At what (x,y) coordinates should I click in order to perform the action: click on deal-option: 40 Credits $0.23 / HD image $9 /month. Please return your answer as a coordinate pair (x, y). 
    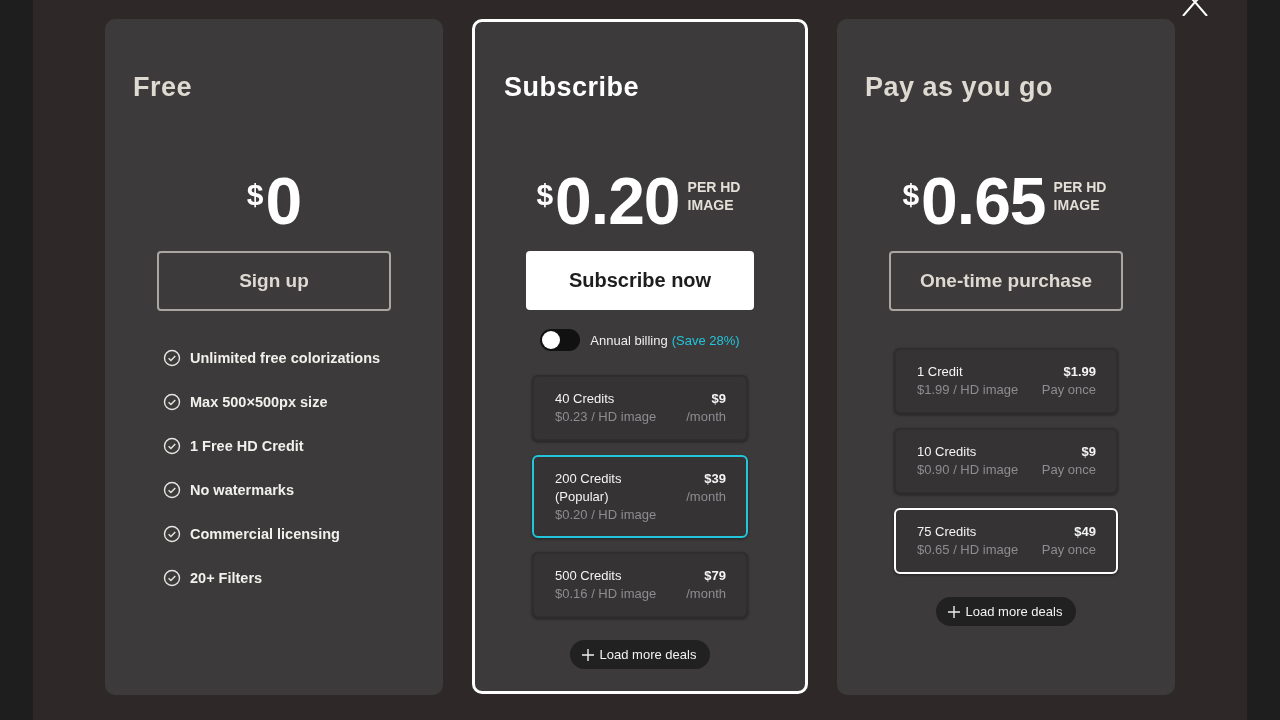
    Looking at the image, I should click on (640, 408).